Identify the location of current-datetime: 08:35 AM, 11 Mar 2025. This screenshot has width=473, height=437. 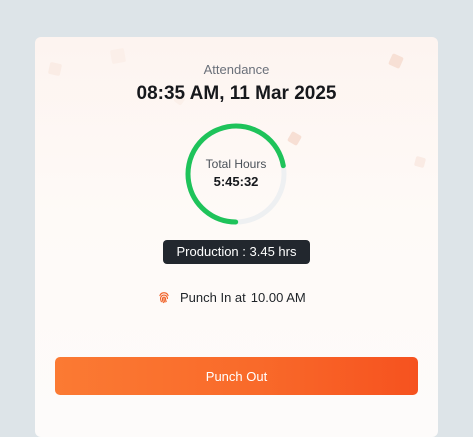
(236, 93).